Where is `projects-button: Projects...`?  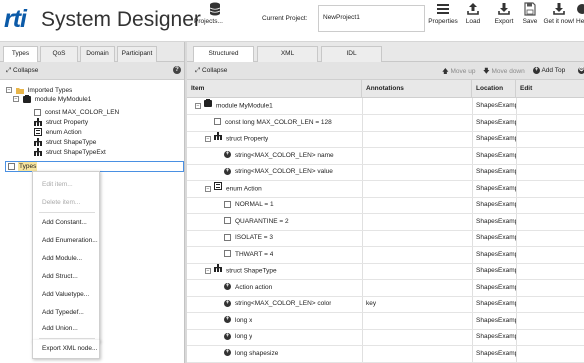 projects-button: Projects... is located at coordinates (215, 20).